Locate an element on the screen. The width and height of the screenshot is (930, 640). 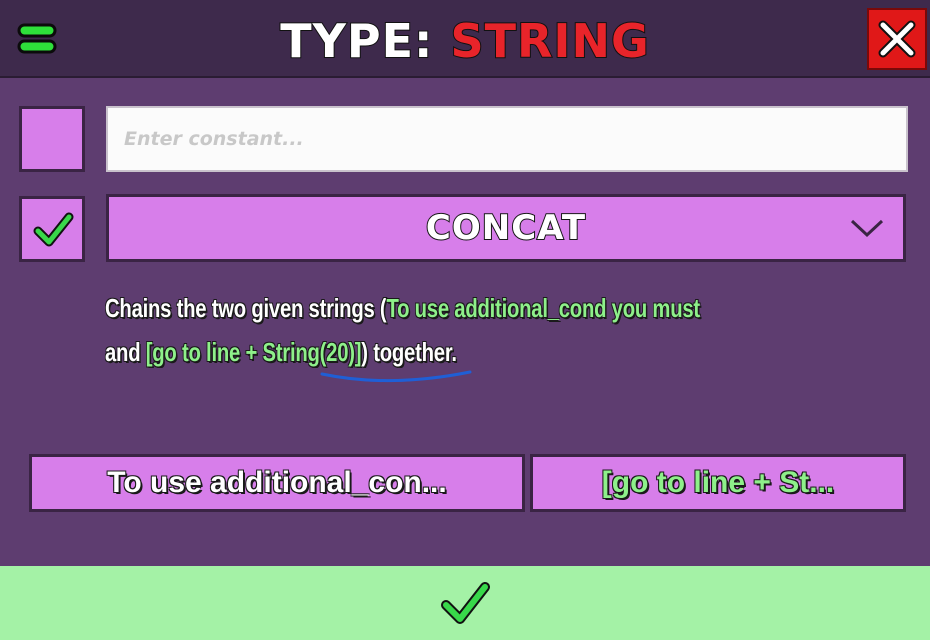
function-dropdown: CONCAT is located at coordinates (506, 228).